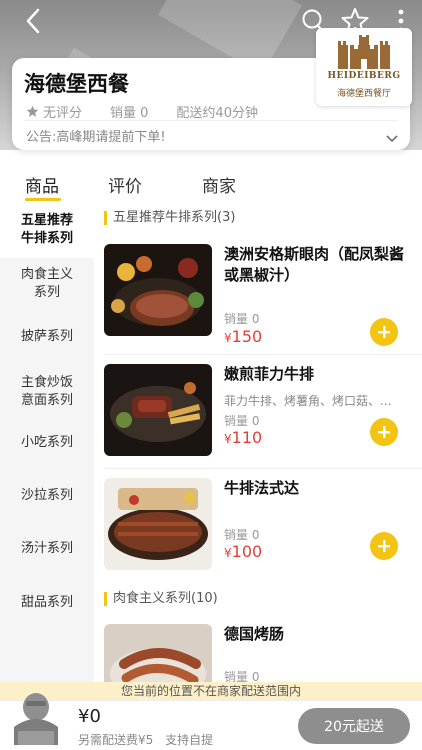  Describe the element at coordinates (156, 111) in the screenshot. I see `shop-meta: 无评分 销量 0 配送约40分钟` at that location.